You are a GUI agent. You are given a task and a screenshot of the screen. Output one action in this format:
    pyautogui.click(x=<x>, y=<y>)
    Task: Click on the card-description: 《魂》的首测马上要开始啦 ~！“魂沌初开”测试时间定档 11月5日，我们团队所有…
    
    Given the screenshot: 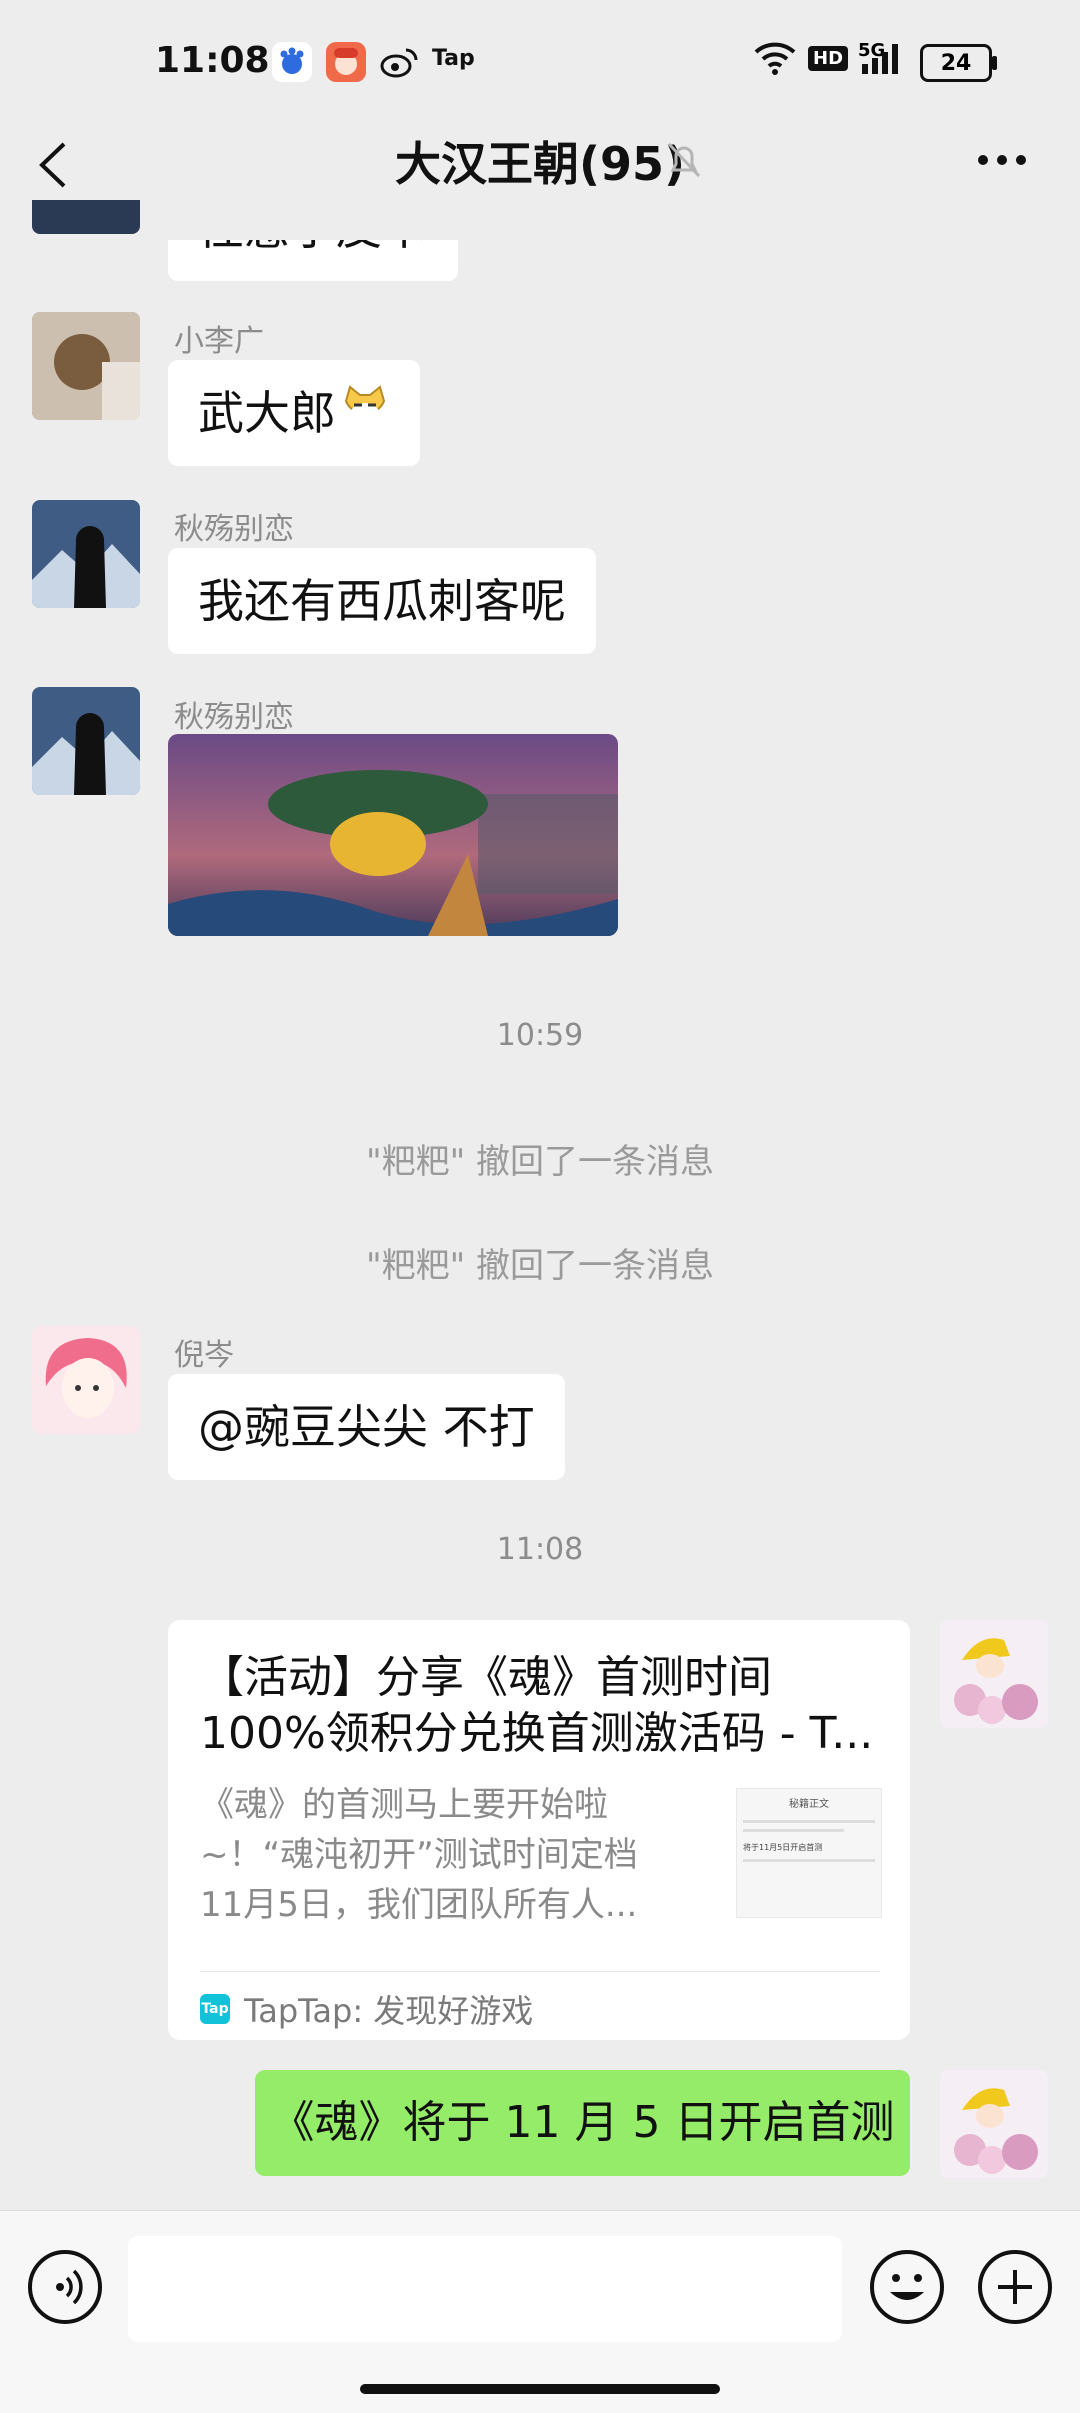 What is the action you would take?
    pyautogui.click(x=419, y=1855)
    